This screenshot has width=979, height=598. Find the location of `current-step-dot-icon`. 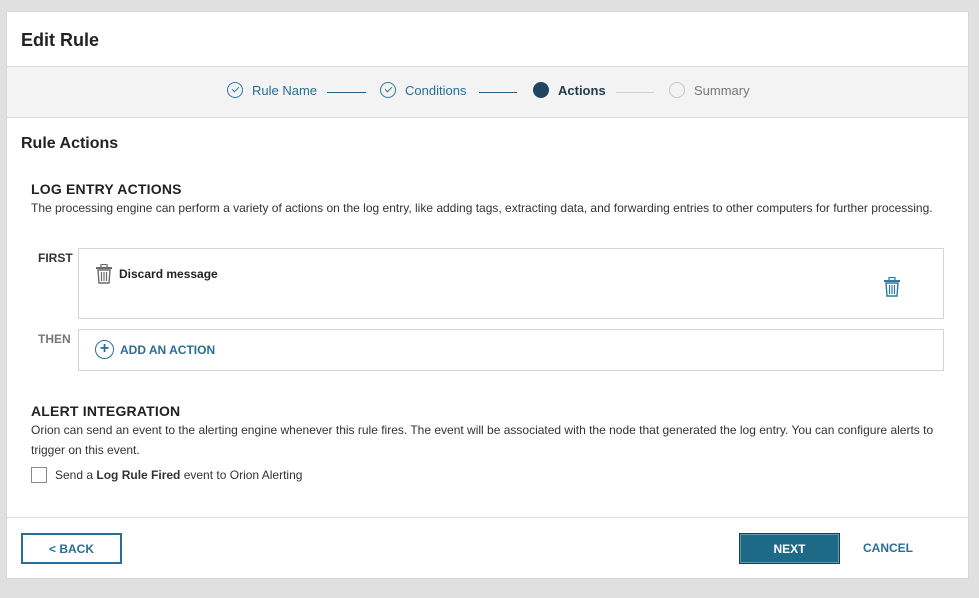

current-step-dot-icon is located at coordinates (541, 90).